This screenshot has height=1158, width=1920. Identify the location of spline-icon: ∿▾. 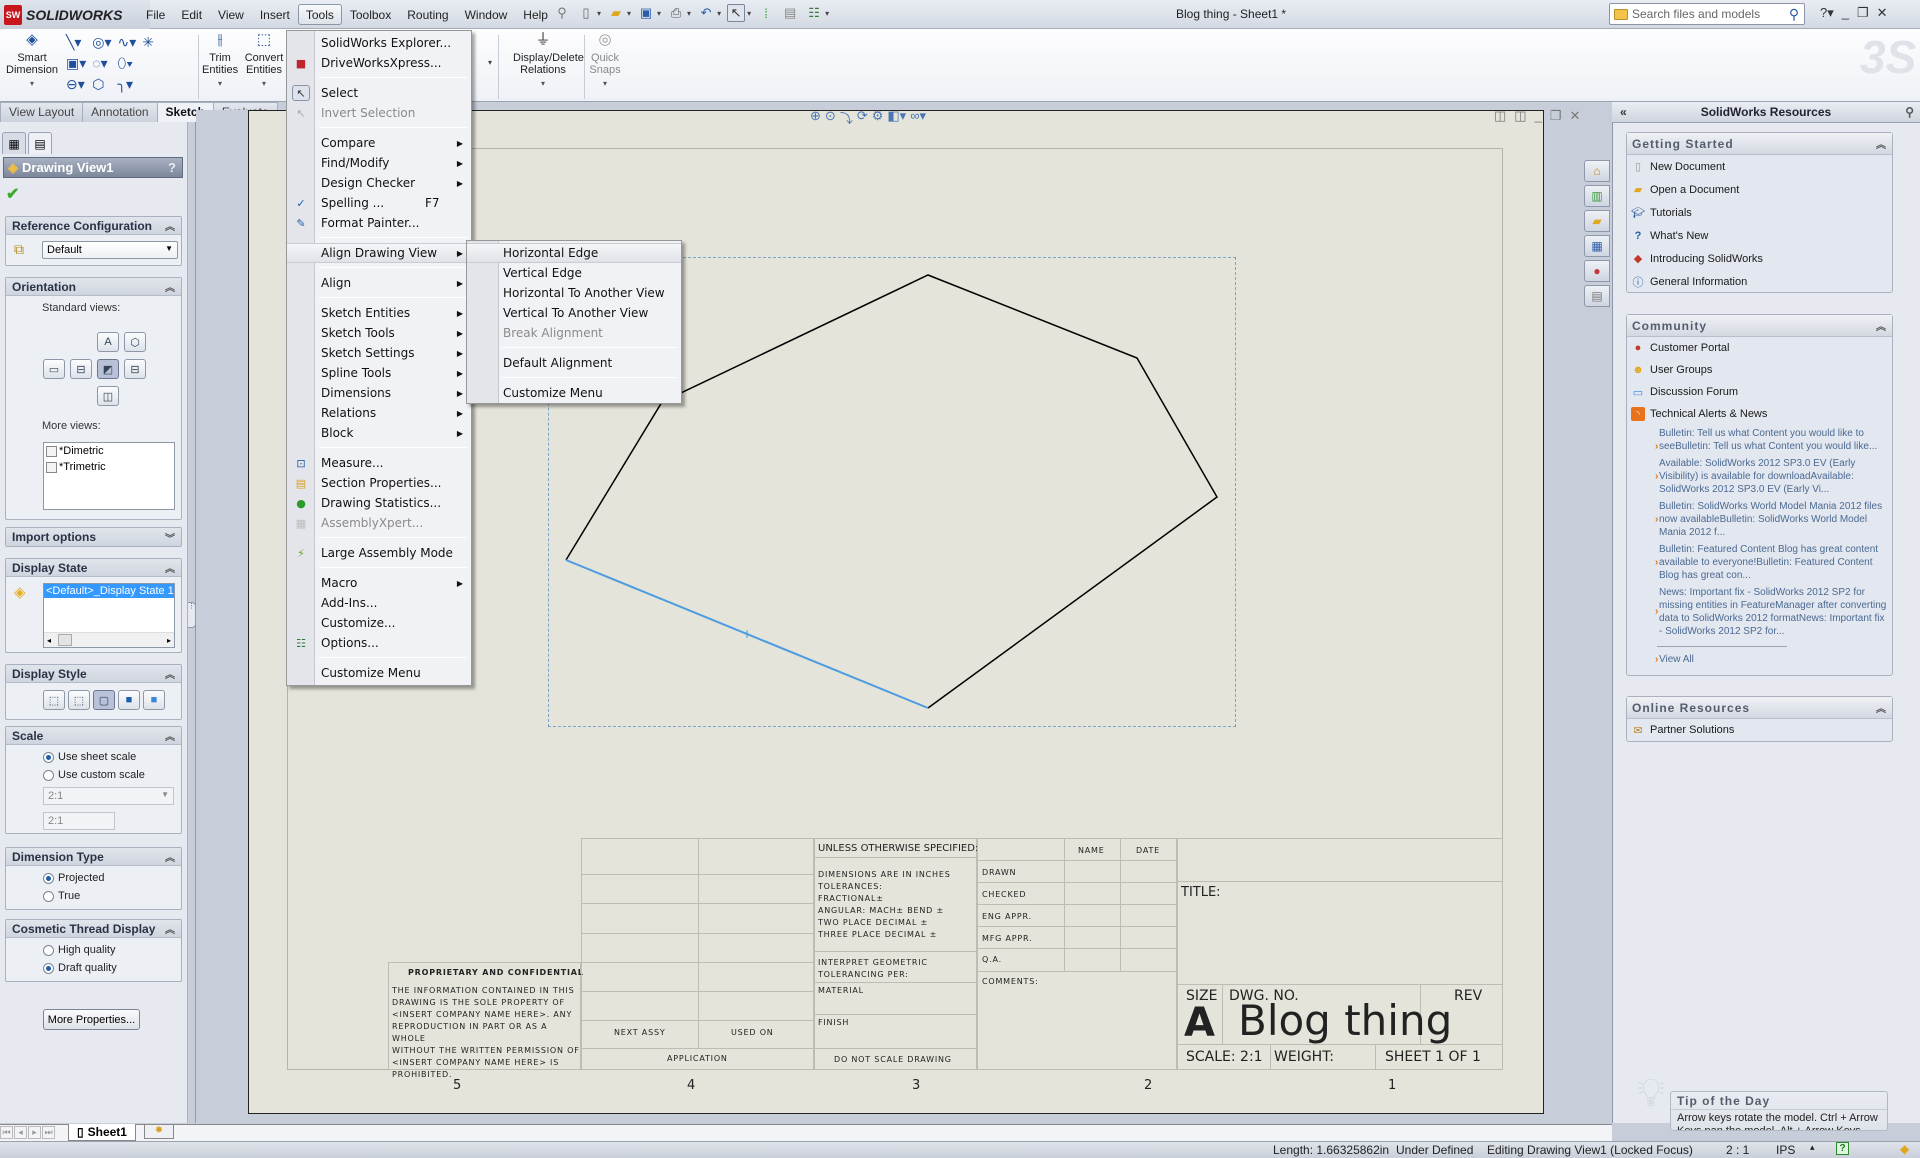
(127, 42).